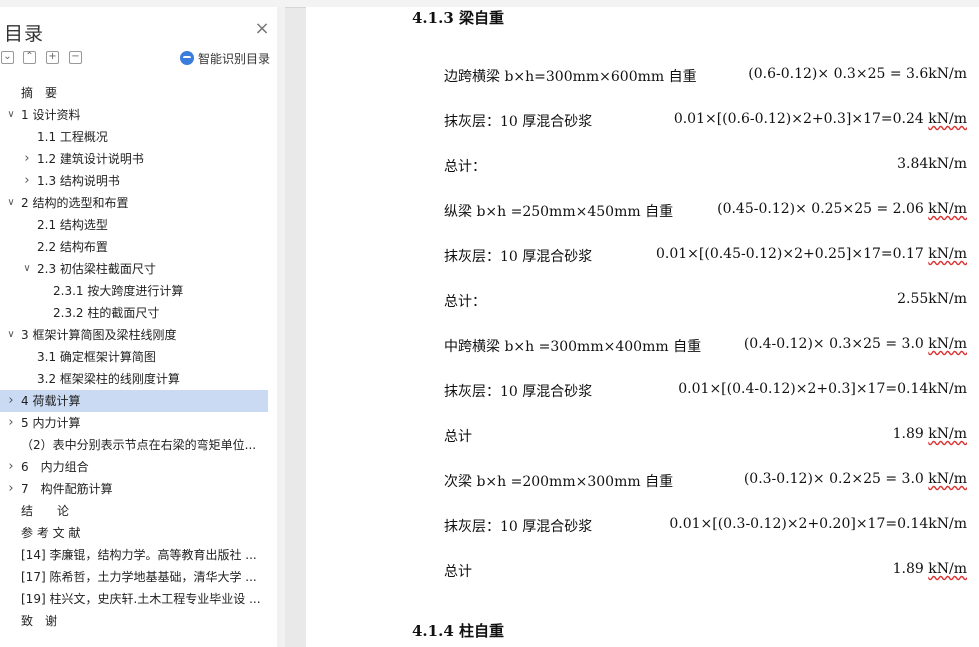  Describe the element at coordinates (932, 299) in the screenshot. I see `calc-line-formula: 2.55kN/m` at that location.